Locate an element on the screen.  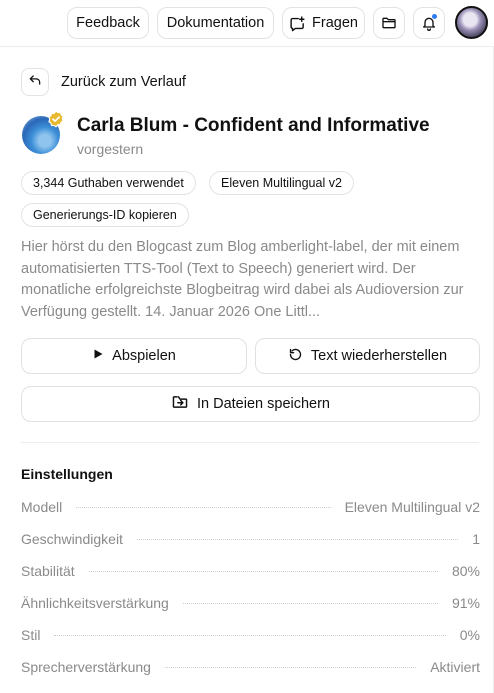
model-chip: Eleven Multilingual v2 is located at coordinates (281, 183).